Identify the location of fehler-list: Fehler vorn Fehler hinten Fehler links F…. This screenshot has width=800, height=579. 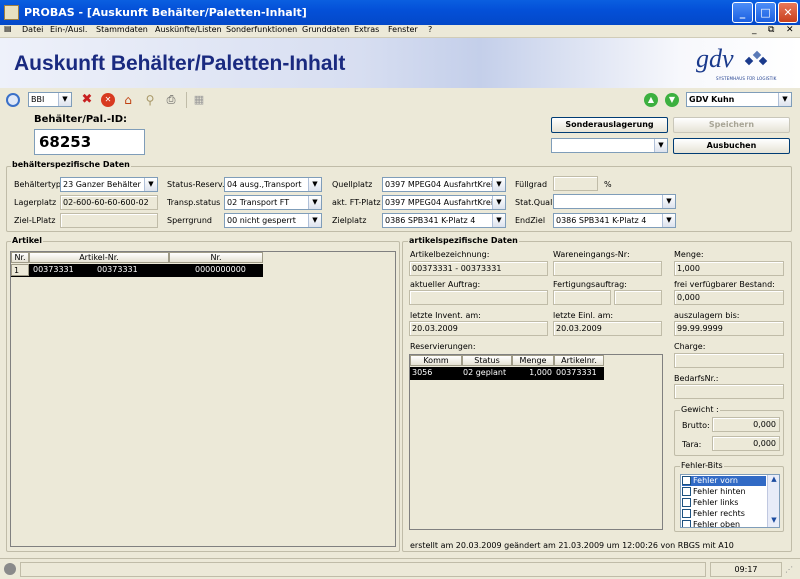
(730, 501).